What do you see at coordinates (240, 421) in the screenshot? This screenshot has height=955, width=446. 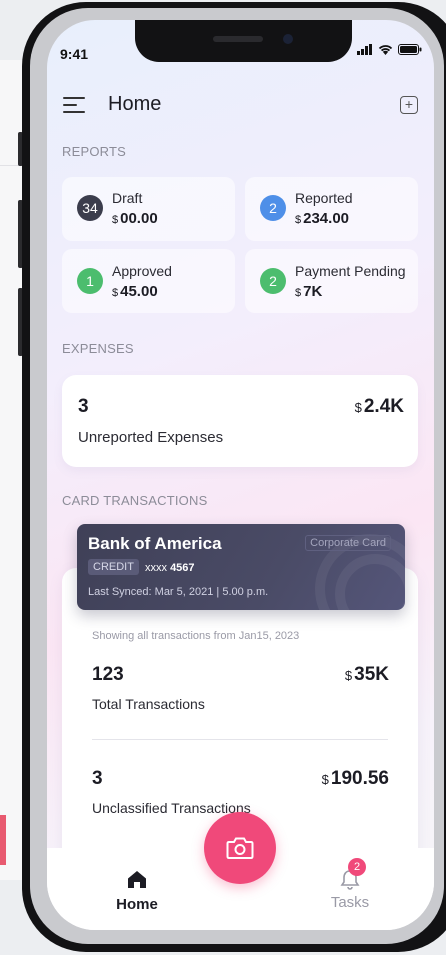 I see `unreported-expenses-card: 3 $2.4K Unreported Expenses` at bounding box center [240, 421].